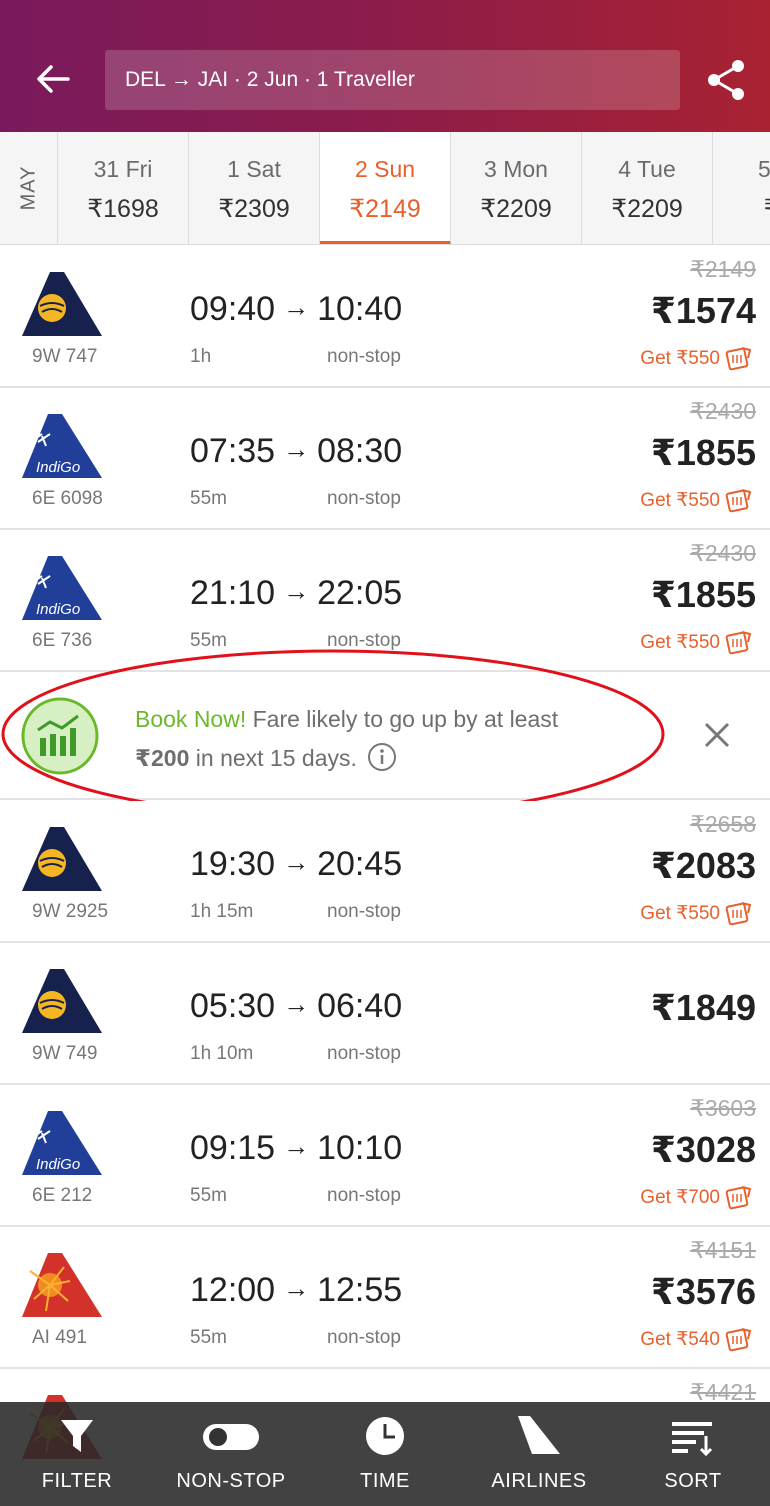 The image size is (770, 1506). What do you see at coordinates (62, 1285) in the screenshot?
I see `air-india-logo` at bounding box center [62, 1285].